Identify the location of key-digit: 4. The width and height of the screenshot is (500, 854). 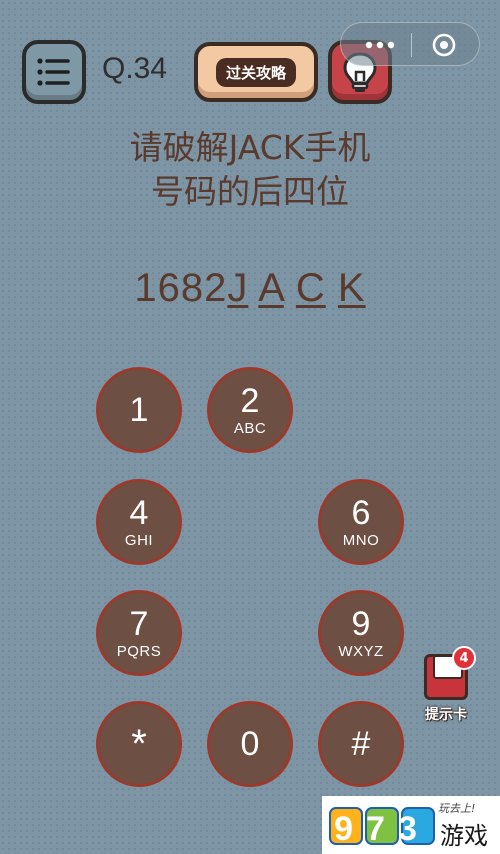
(139, 512).